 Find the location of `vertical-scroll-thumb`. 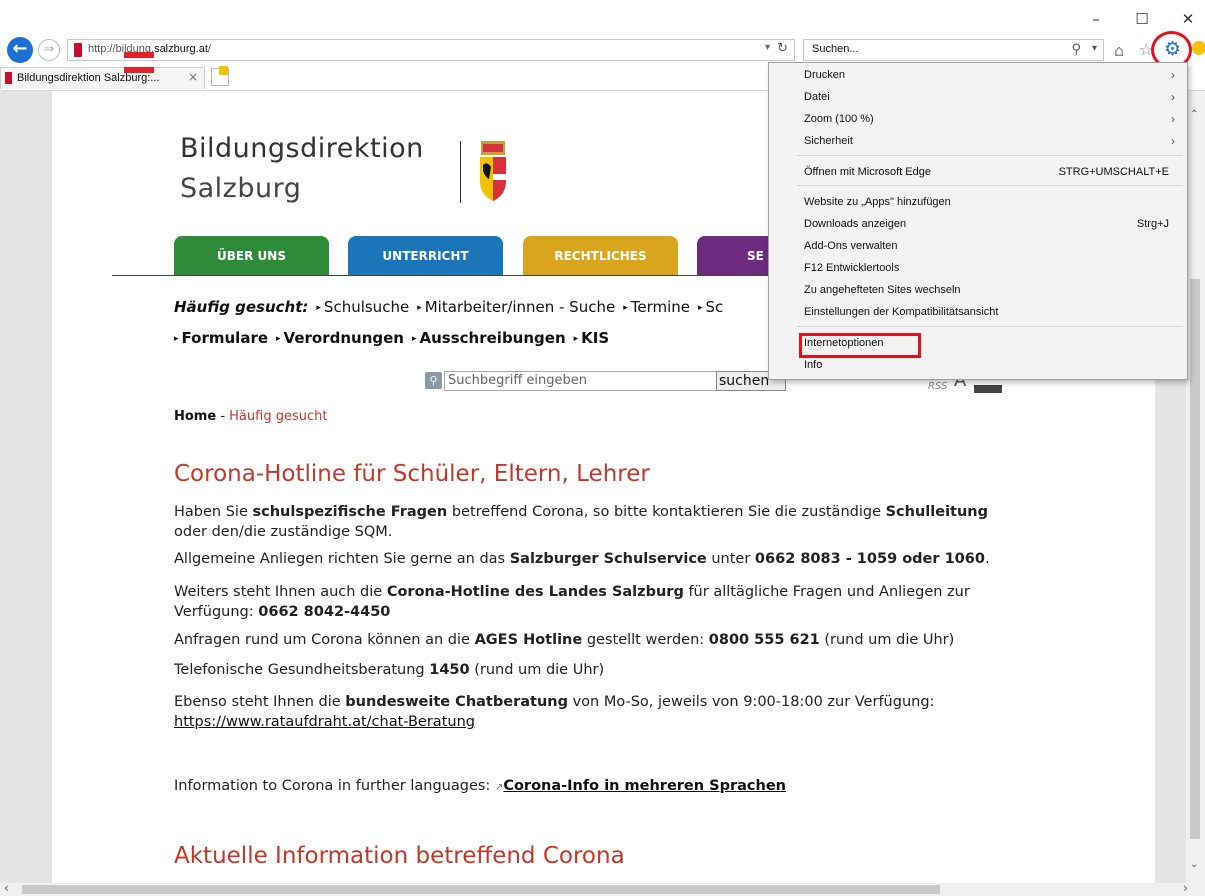

vertical-scroll-thumb is located at coordinates (1195, 559).